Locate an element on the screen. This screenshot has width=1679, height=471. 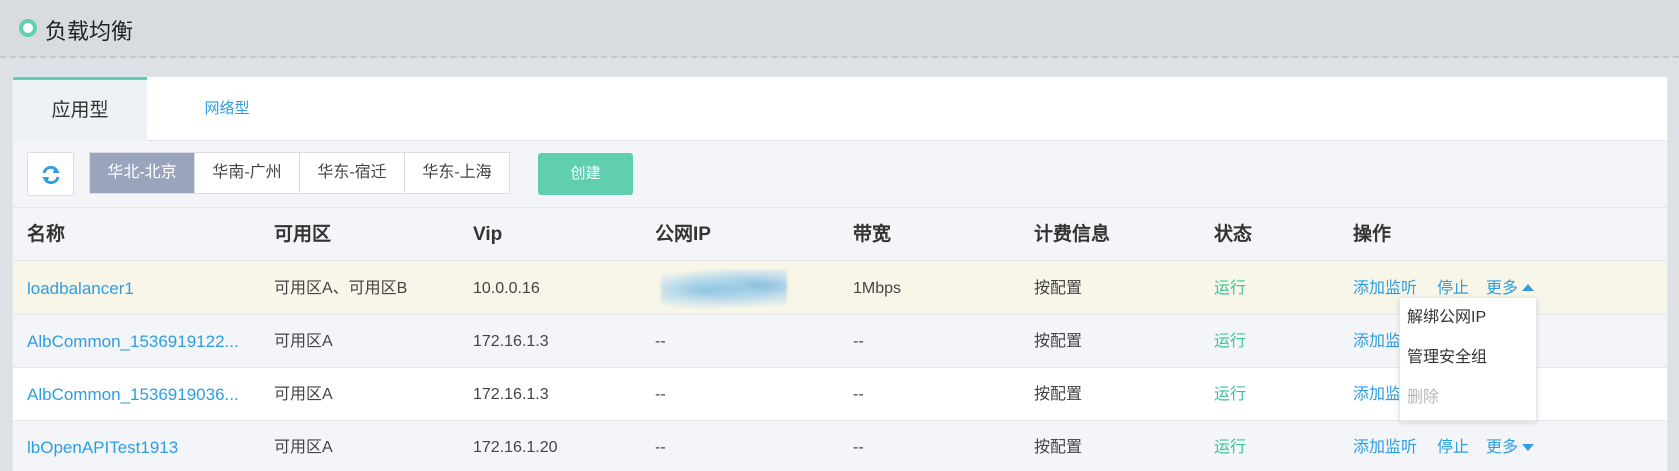
vip-cell: 10.0.0.16 is located at coordinates (506, 288).